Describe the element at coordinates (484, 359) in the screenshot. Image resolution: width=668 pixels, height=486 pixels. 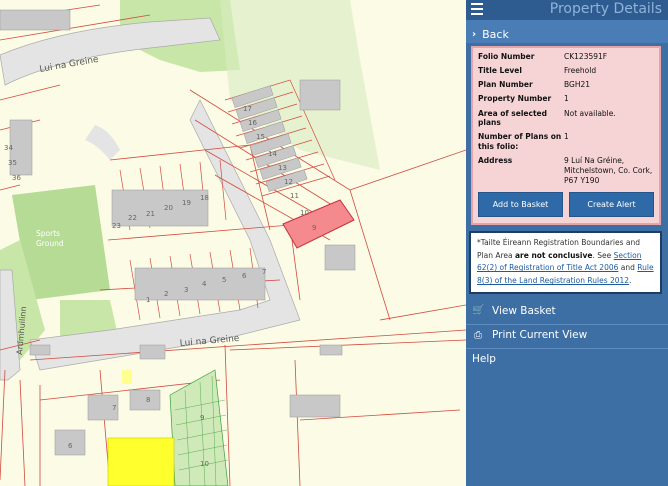
I see `help-label: Help` at that location.